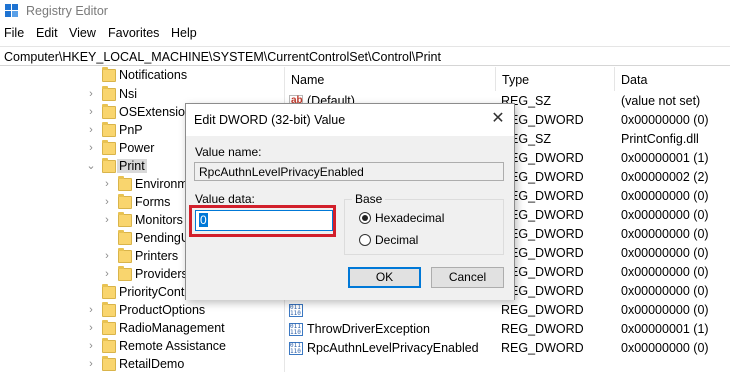 The image size is (730, 372). Describe the element at coordinates (67, 11) in the screenshot. I see `window-title: Registry Editor` at that location.